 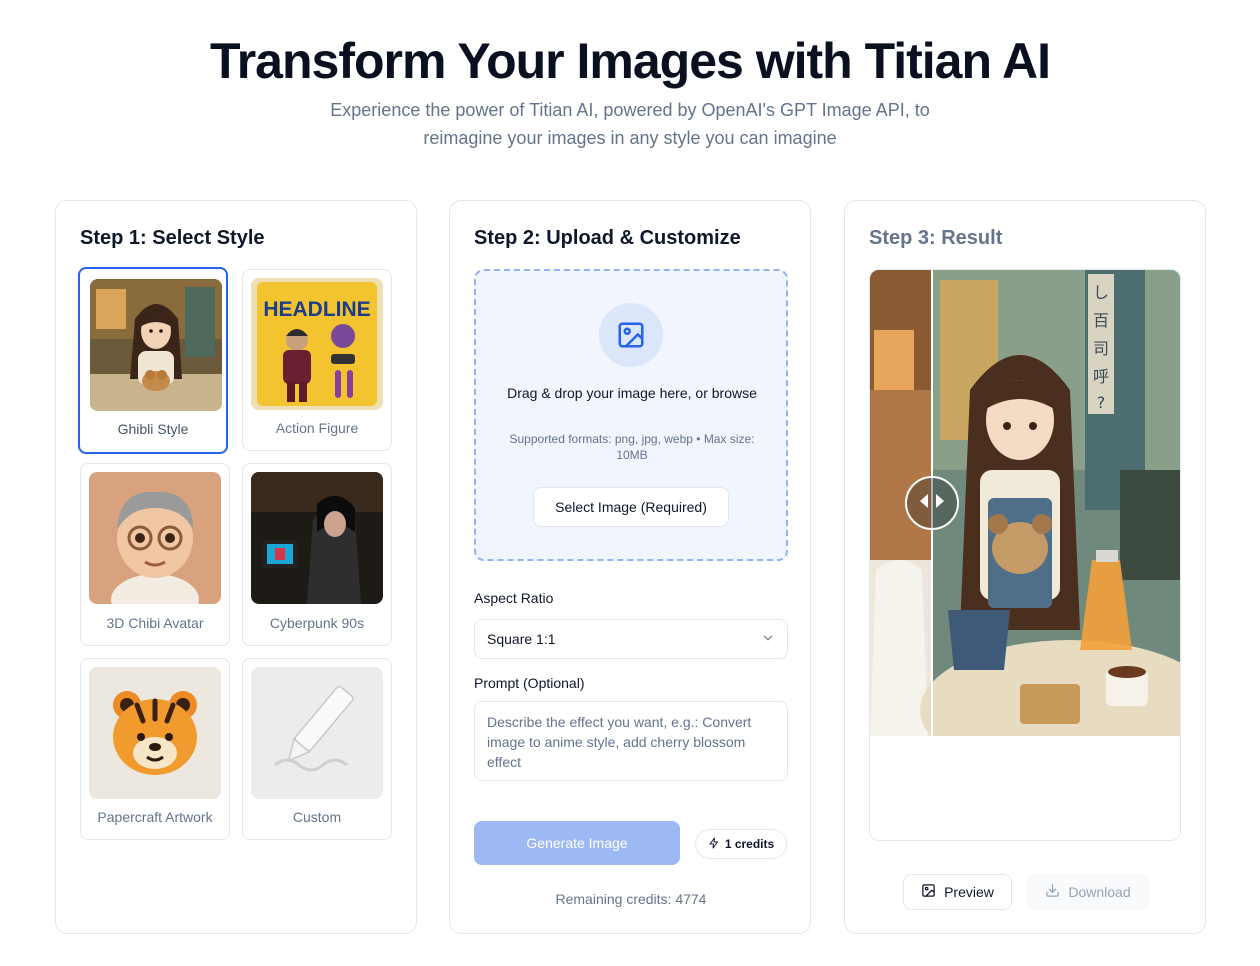 I want to click on preview-label: Preview, so click(x=969, y=892).